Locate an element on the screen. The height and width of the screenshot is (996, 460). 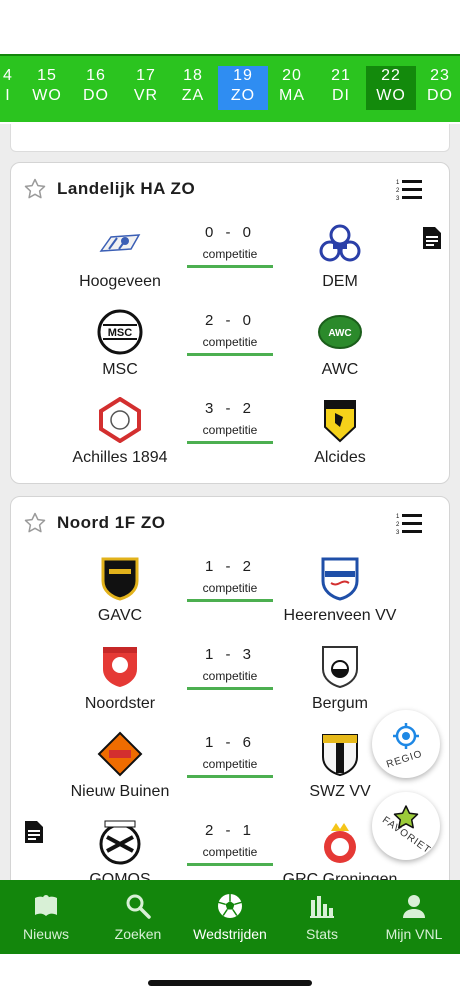
nav-label: Zoeken is located at coordinates (138, 934).